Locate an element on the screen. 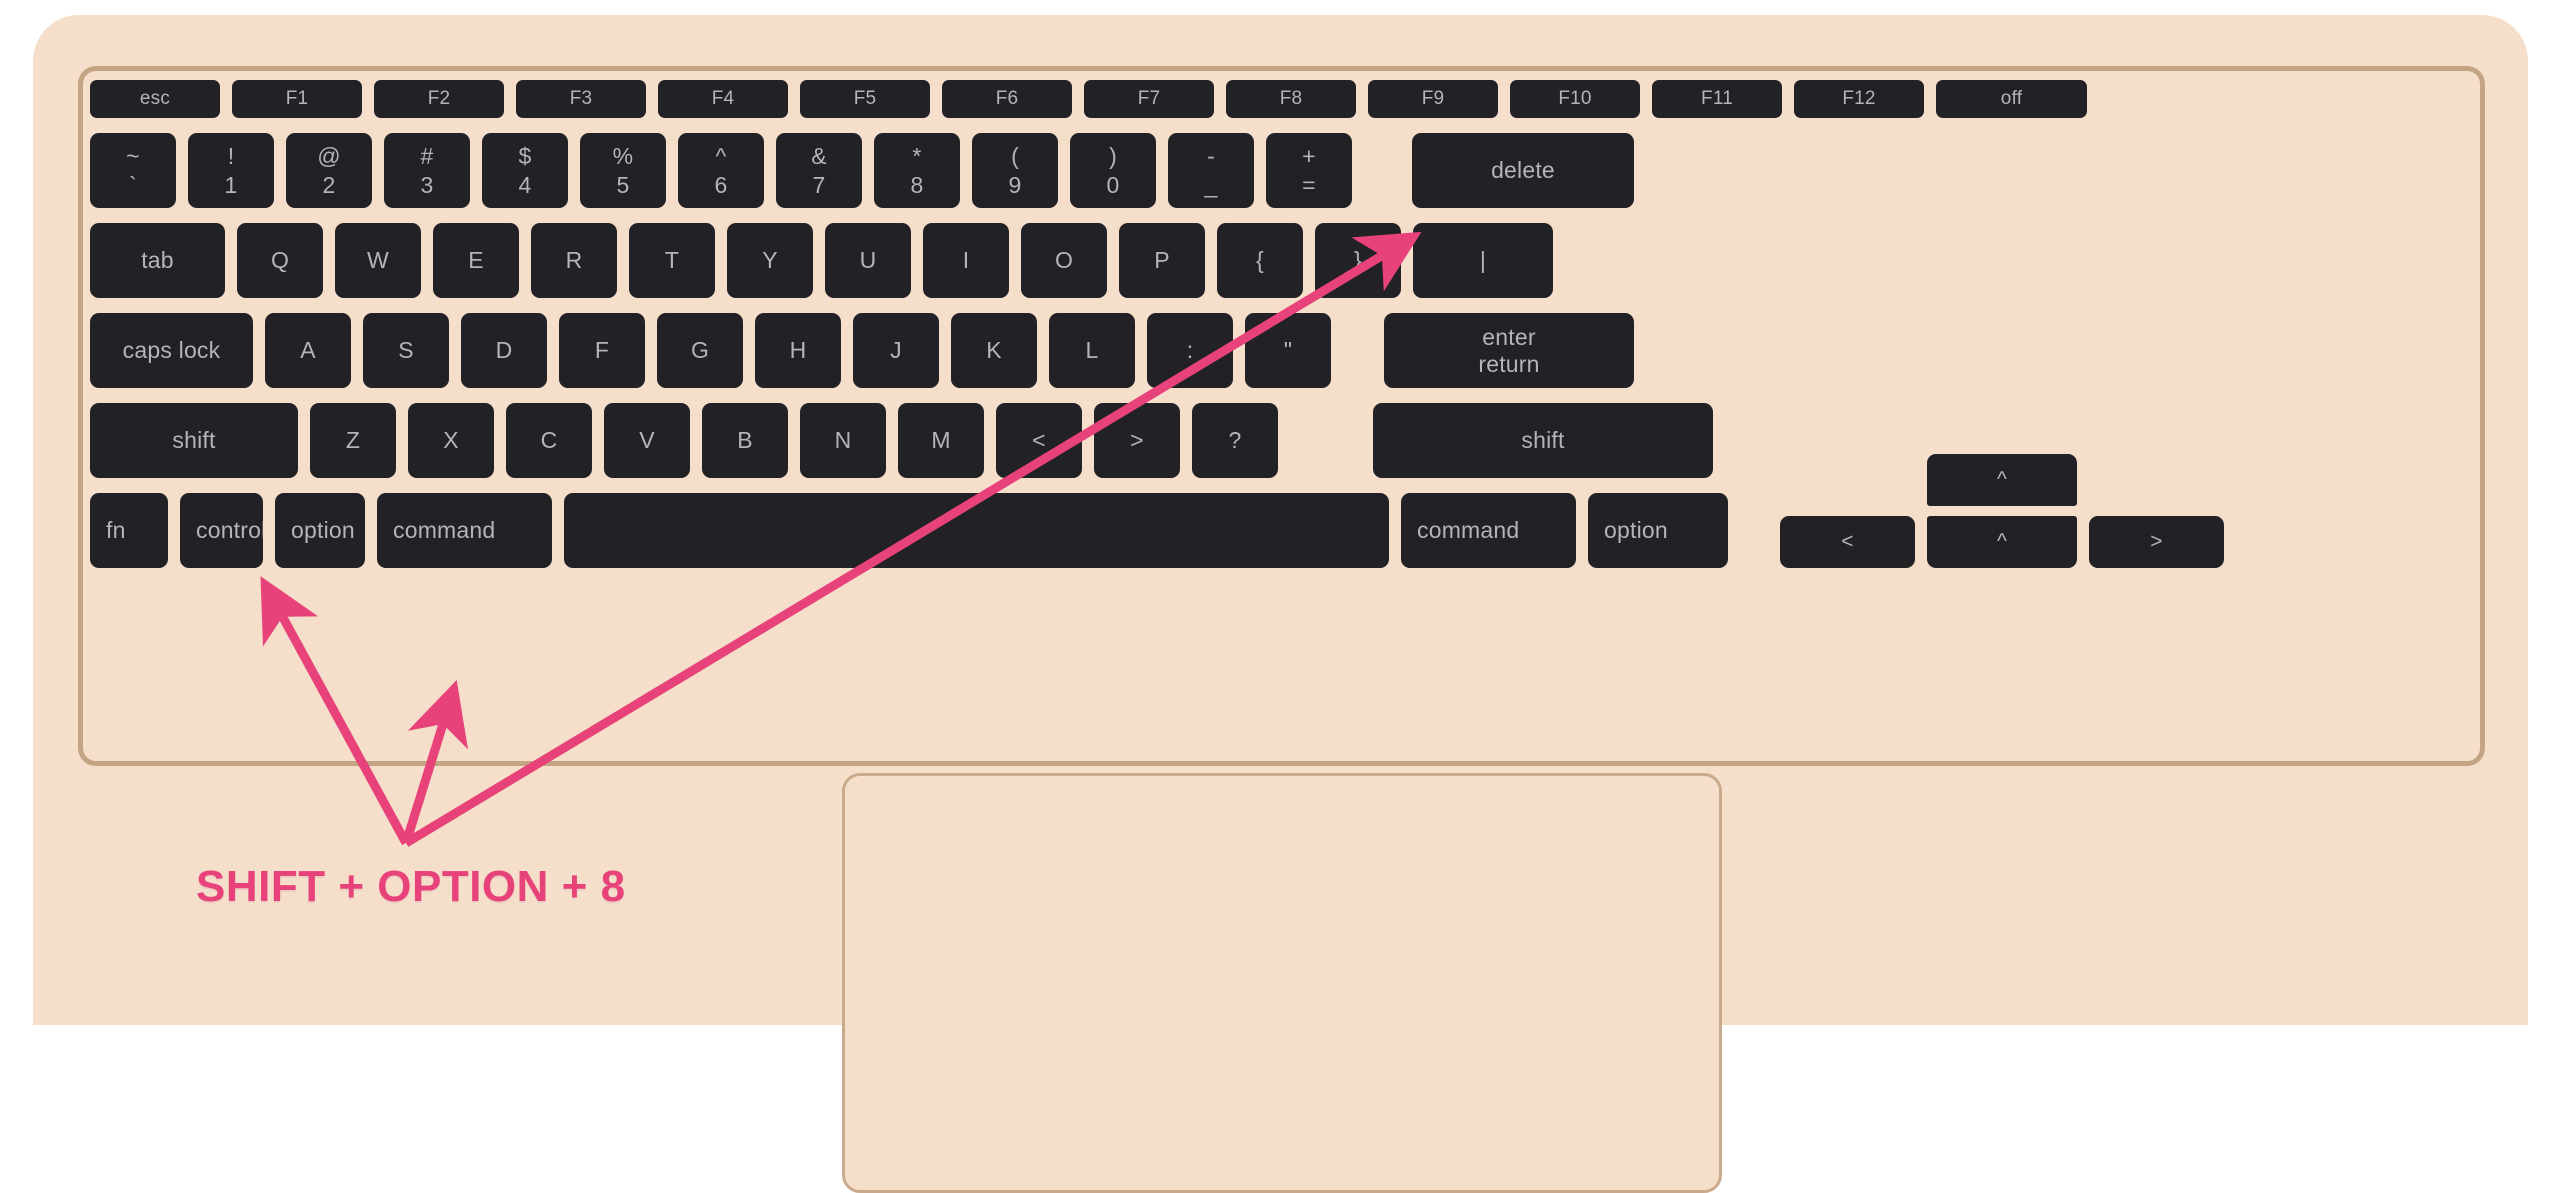 This screenshot has height=1193, width=2560. key-label-top: # is located at coordinates (427, 155).